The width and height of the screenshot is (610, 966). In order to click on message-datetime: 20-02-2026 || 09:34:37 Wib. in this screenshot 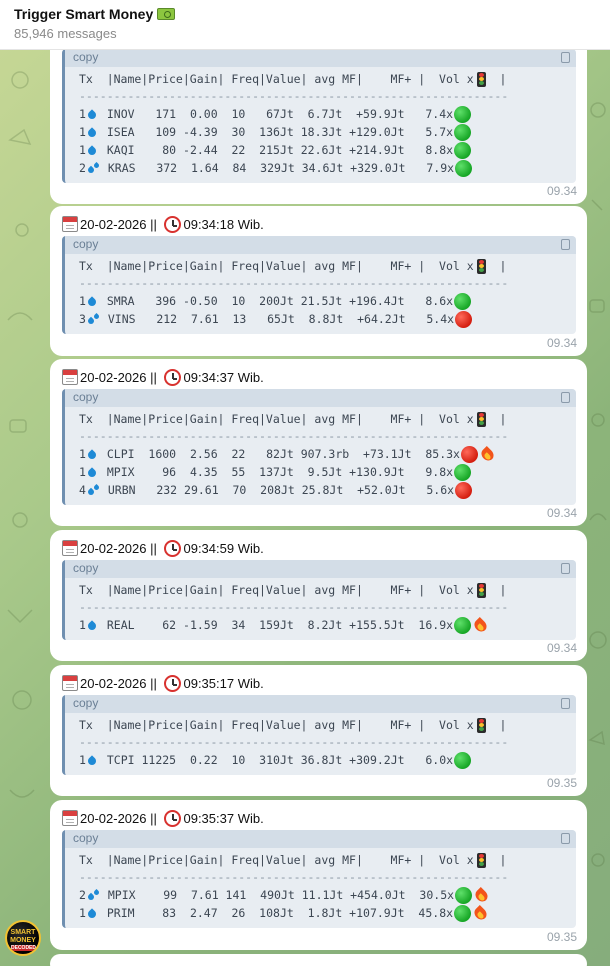, I will do `click(163, 377)`.